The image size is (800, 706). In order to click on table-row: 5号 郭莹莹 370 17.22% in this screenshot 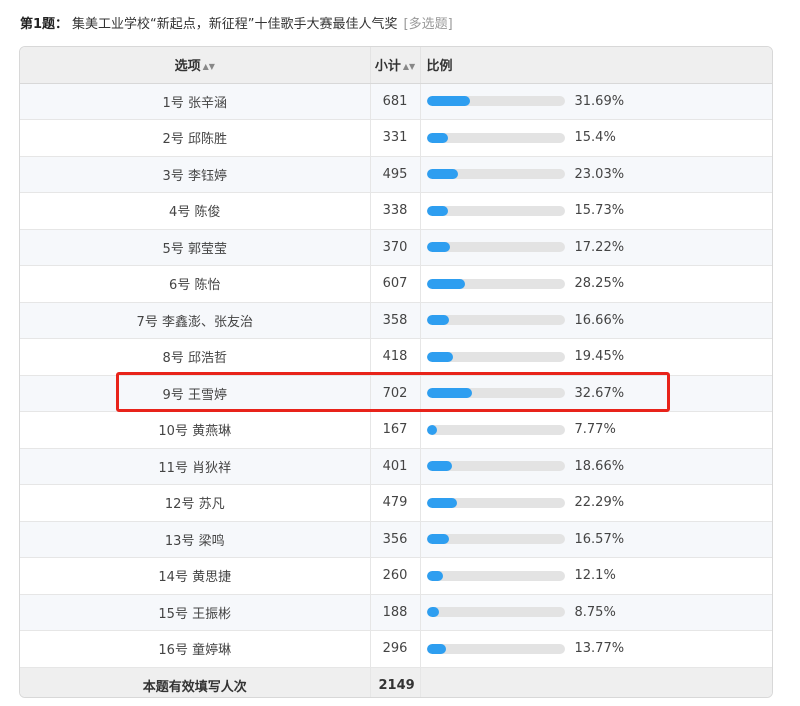, I will do `click(396, 247)`.